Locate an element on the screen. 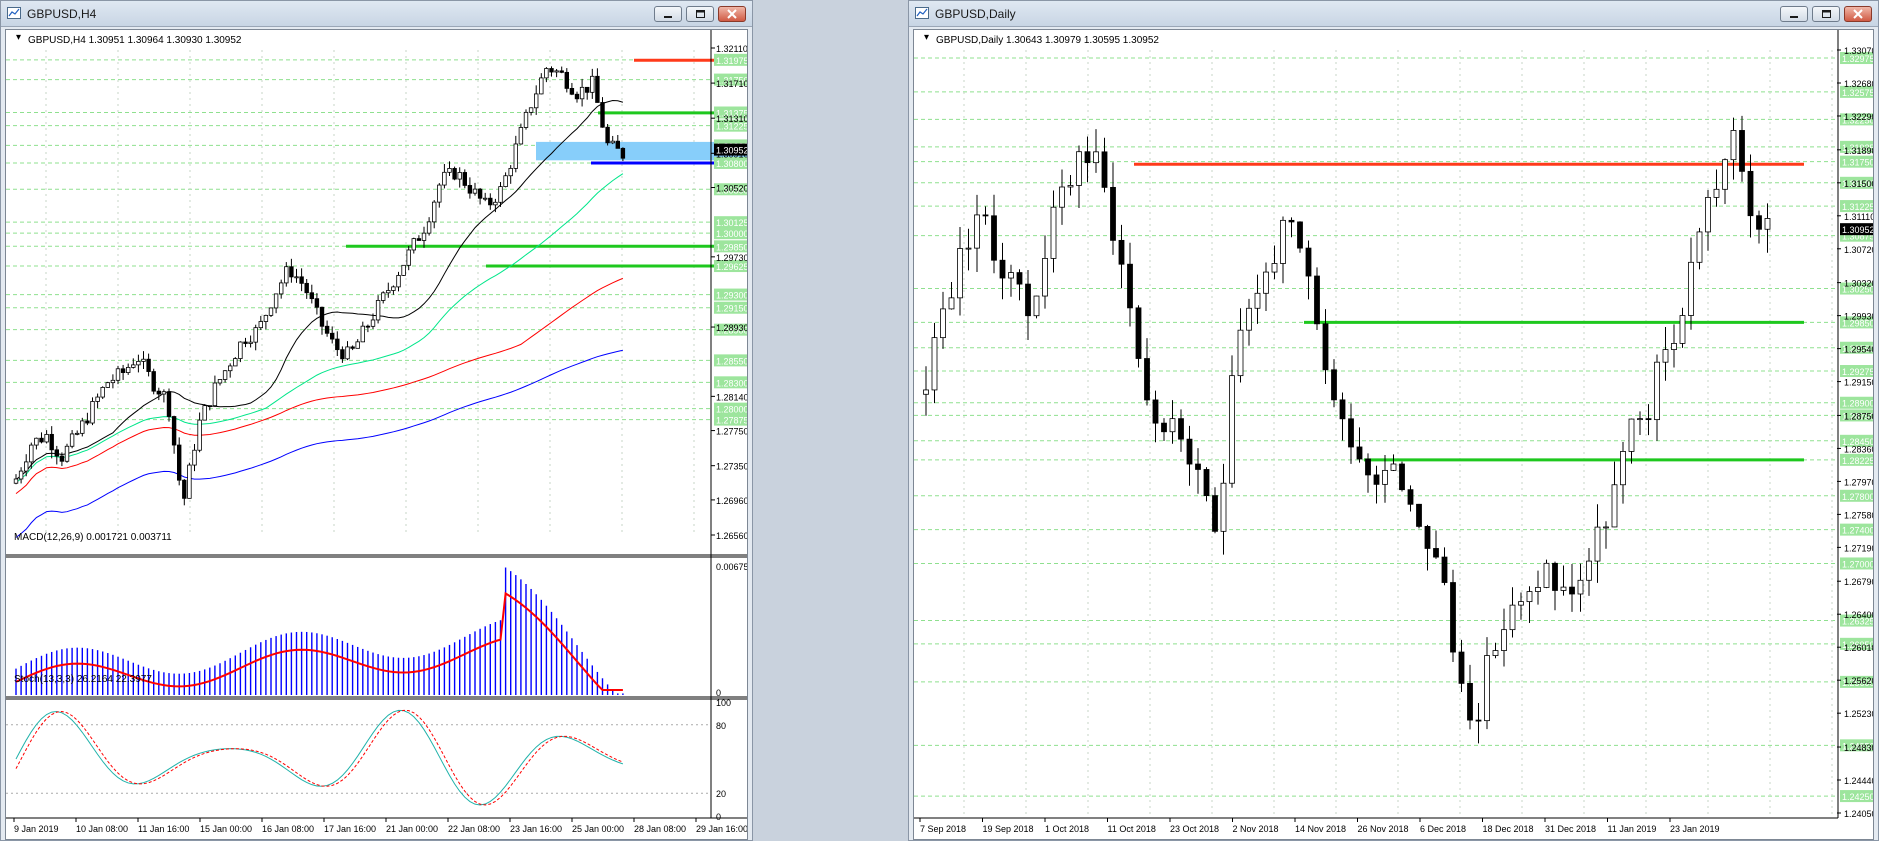  macd-label: MACD(12,26,9) 0.001721 0.003711 is located at coordinates (93, 537).